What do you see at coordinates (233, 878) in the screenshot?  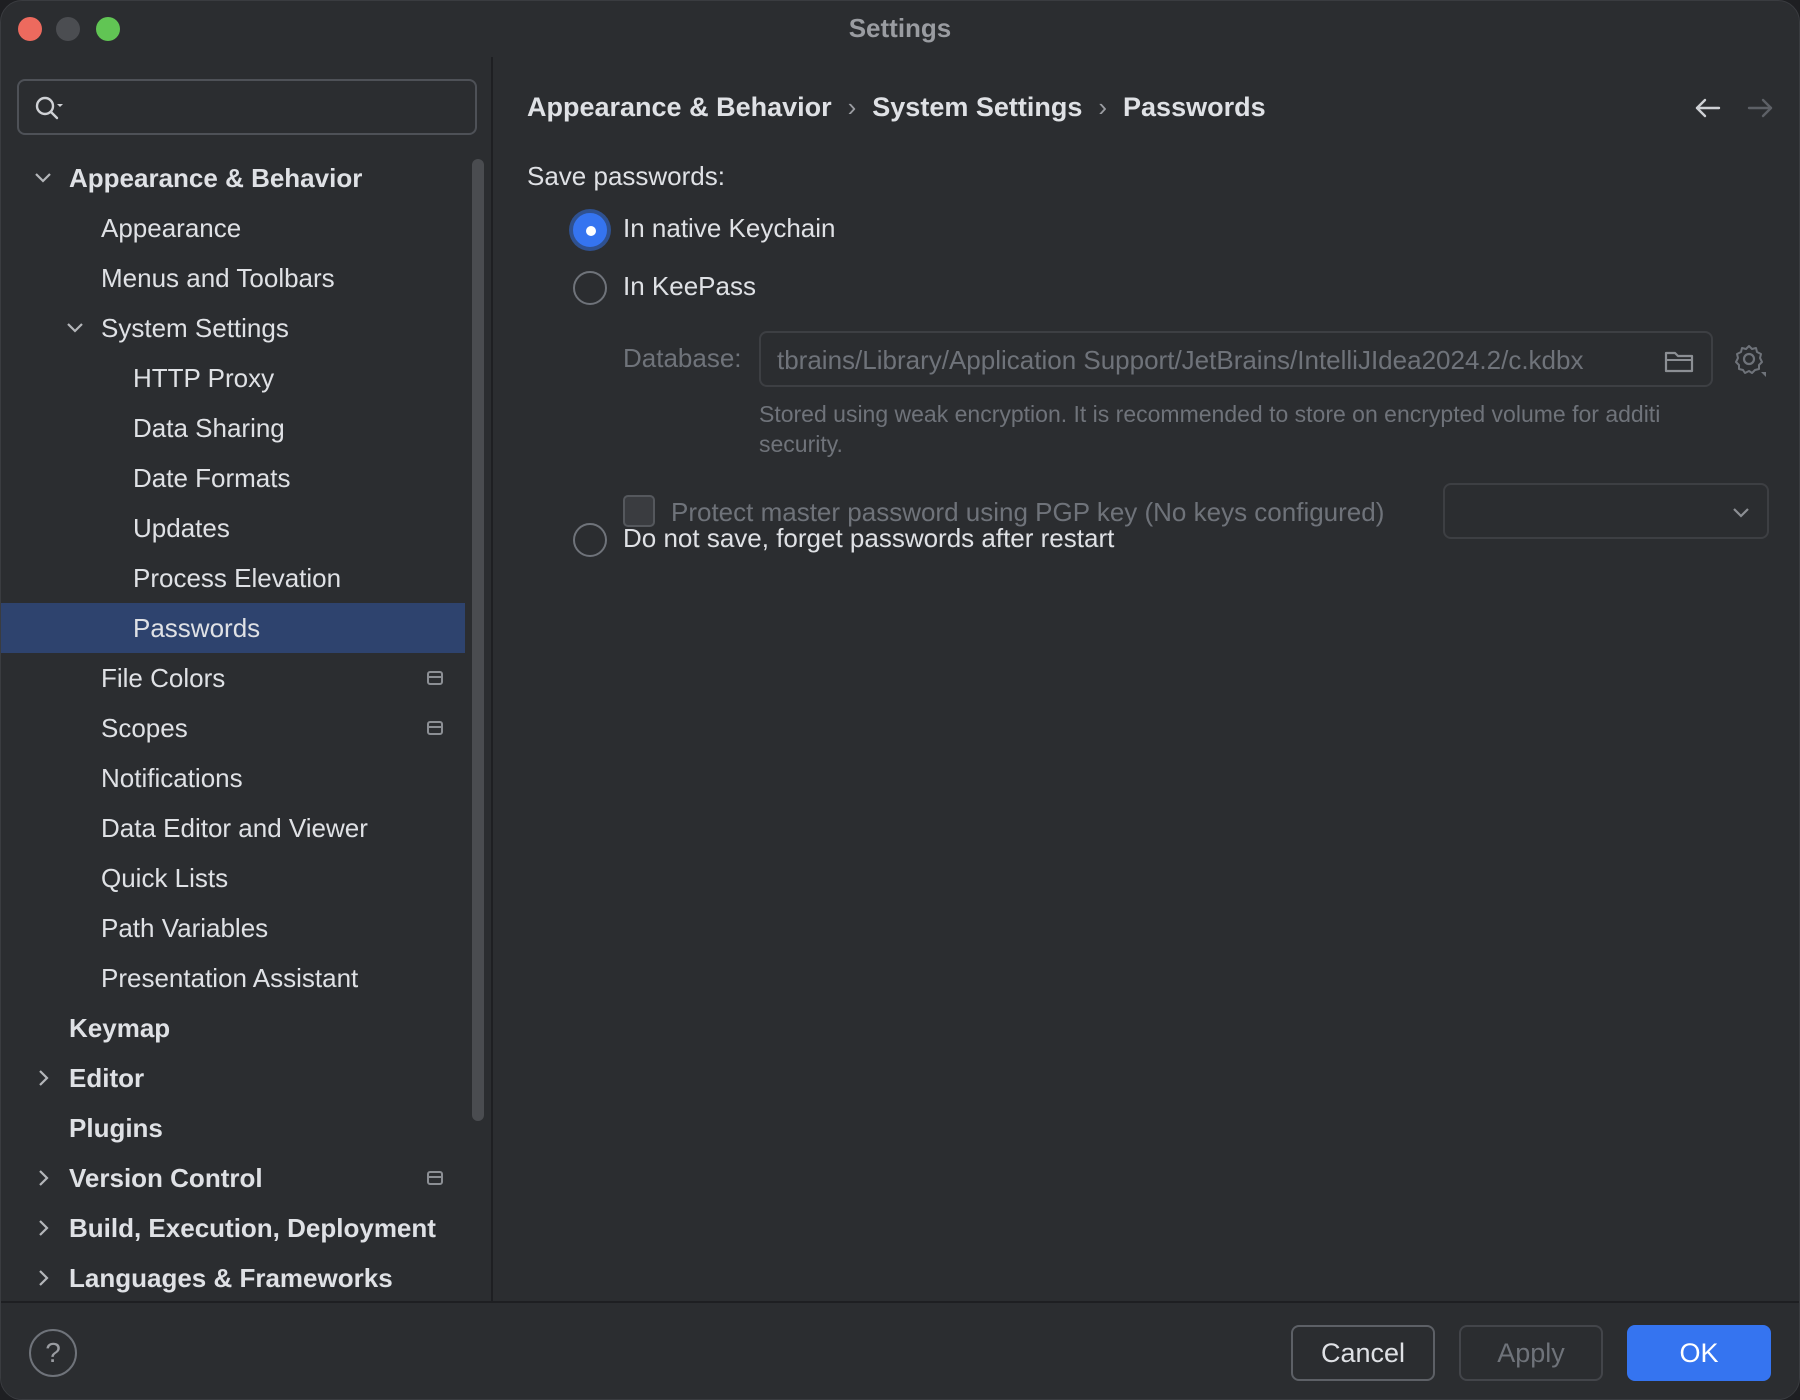 I see `tree-item-quick-lists: Quick Lists` at bounding box center [233, 878].